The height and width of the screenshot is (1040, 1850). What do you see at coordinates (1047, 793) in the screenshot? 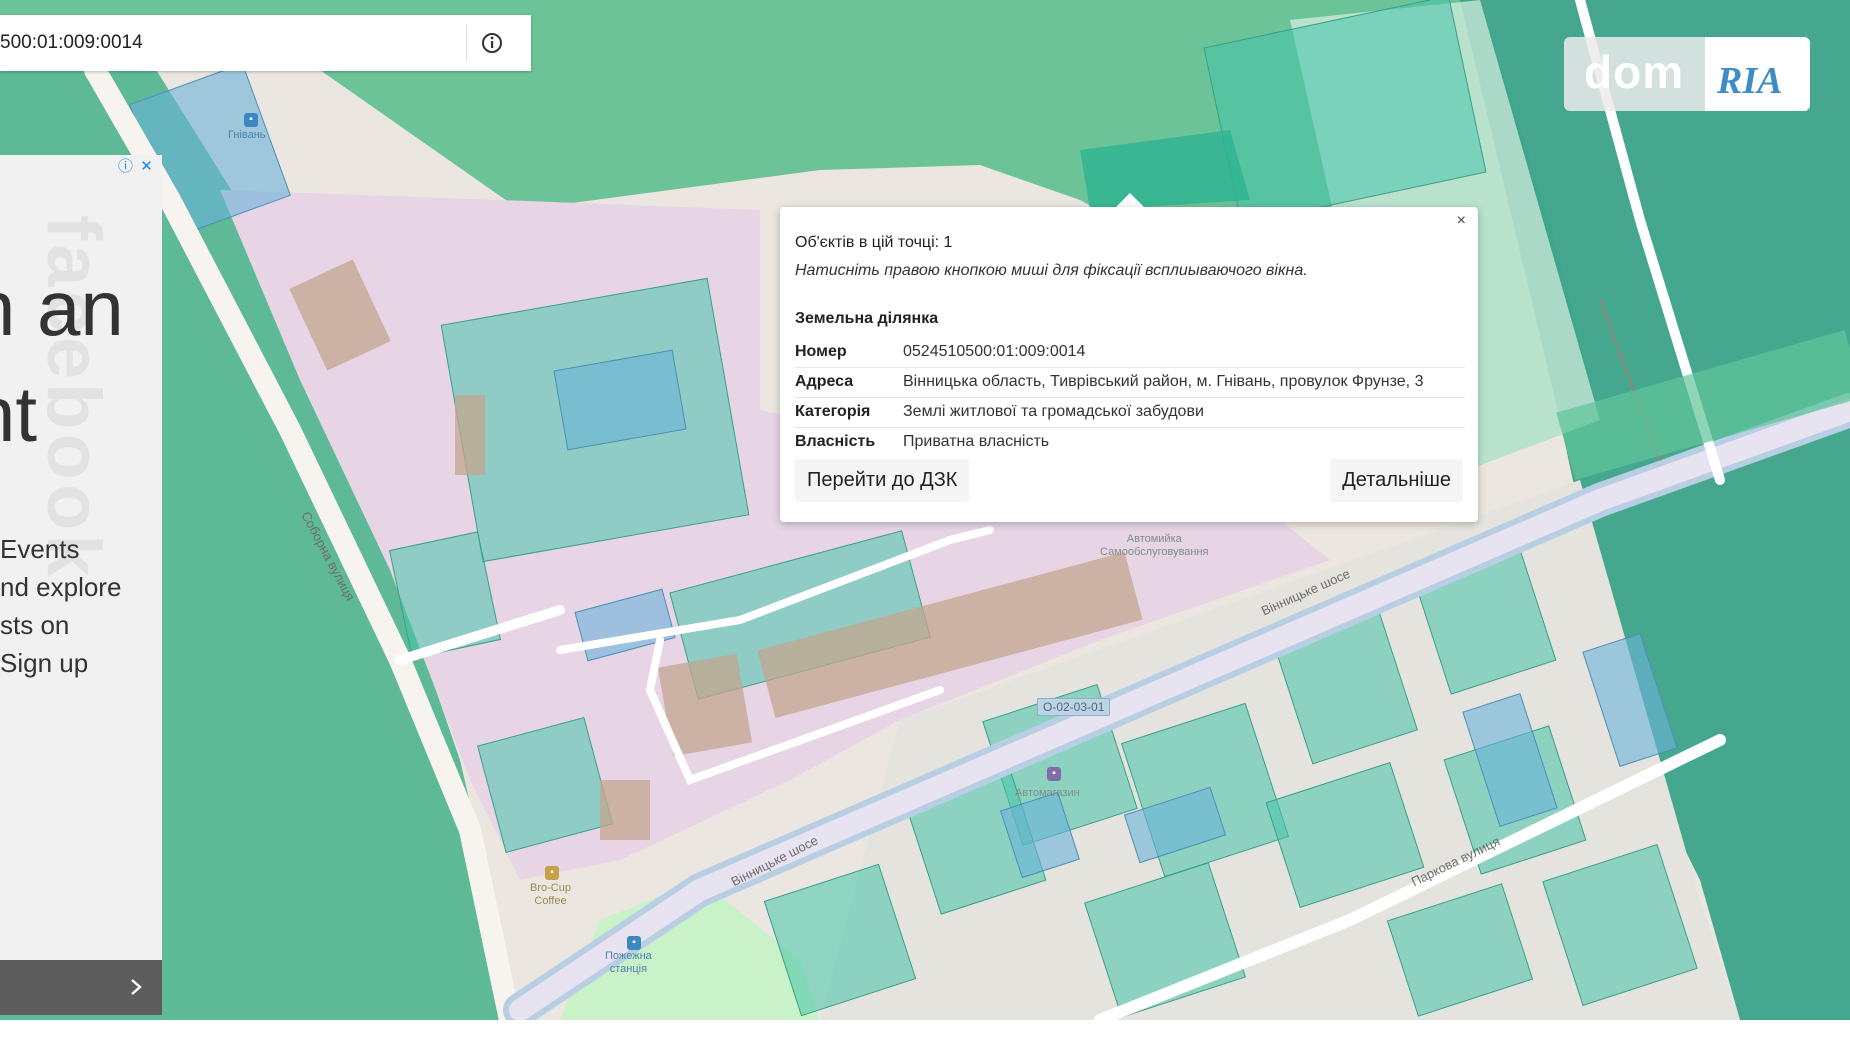
I see `poi-label-shop: Автомагазин` at bounding box center [1047, 793].